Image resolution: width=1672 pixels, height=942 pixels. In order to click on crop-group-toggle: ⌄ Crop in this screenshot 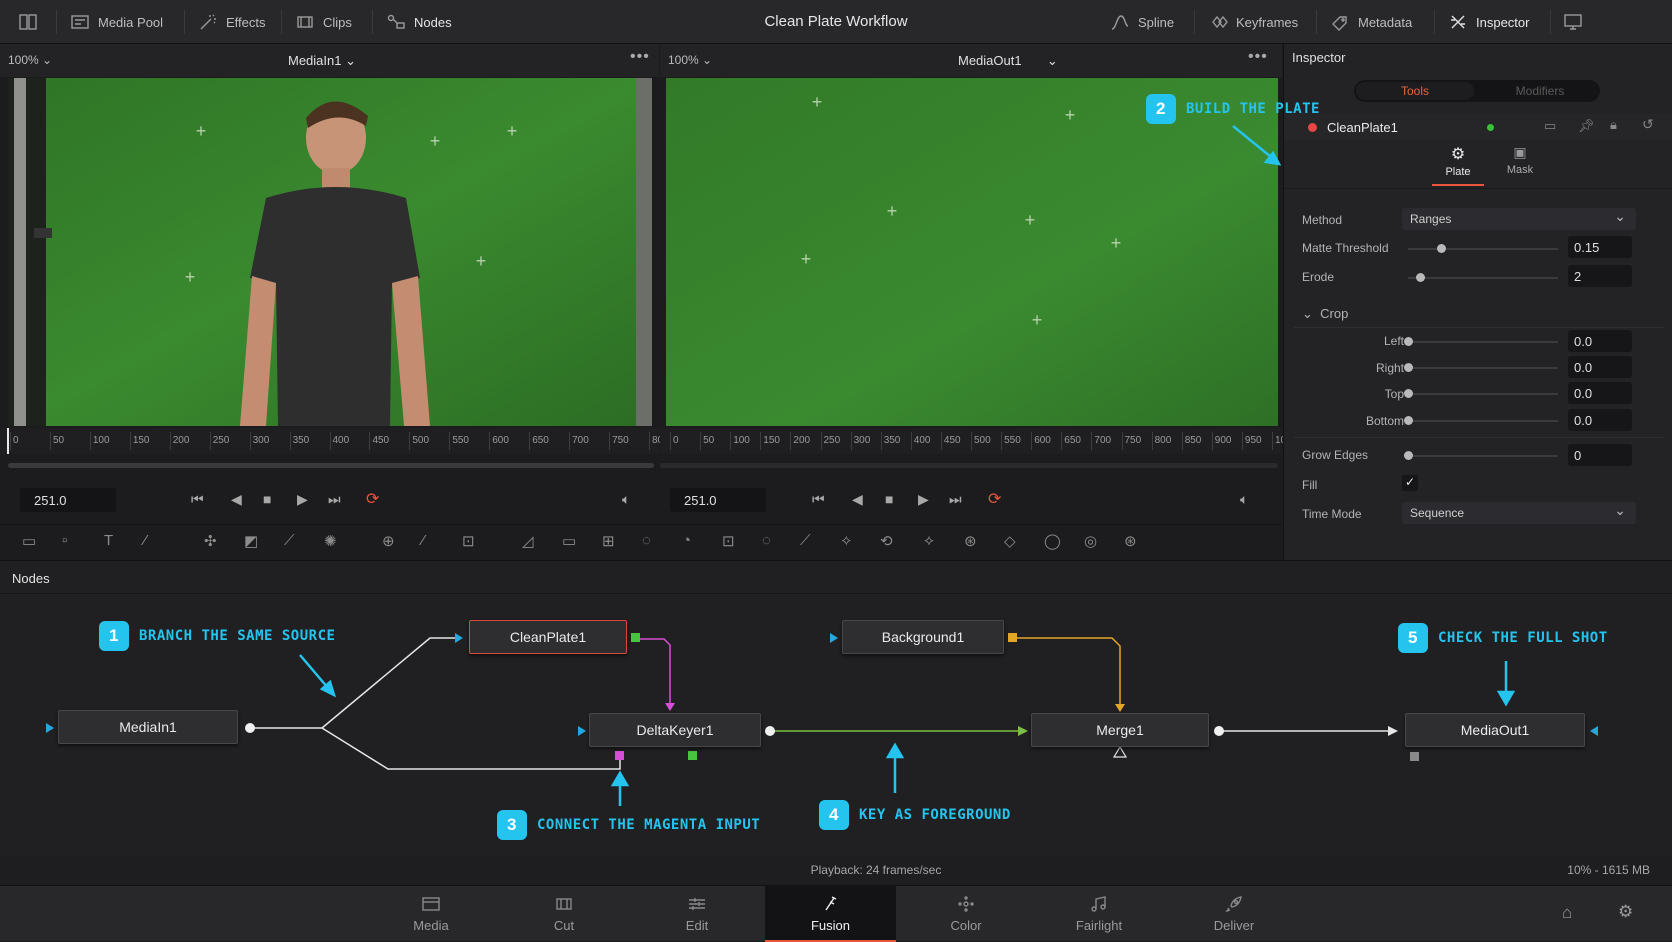, I will do `click(1325, 314)`.